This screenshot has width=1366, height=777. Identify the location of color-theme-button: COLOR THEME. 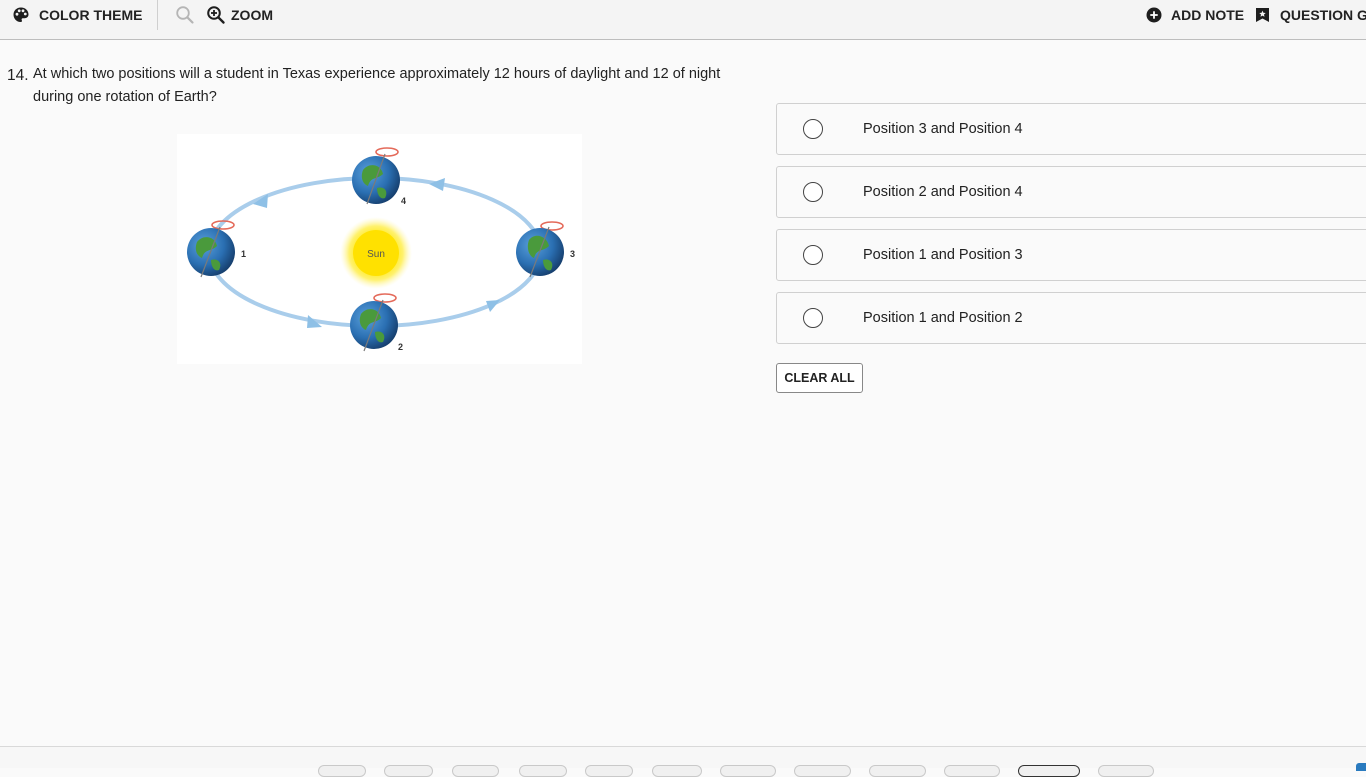
(77, 15).